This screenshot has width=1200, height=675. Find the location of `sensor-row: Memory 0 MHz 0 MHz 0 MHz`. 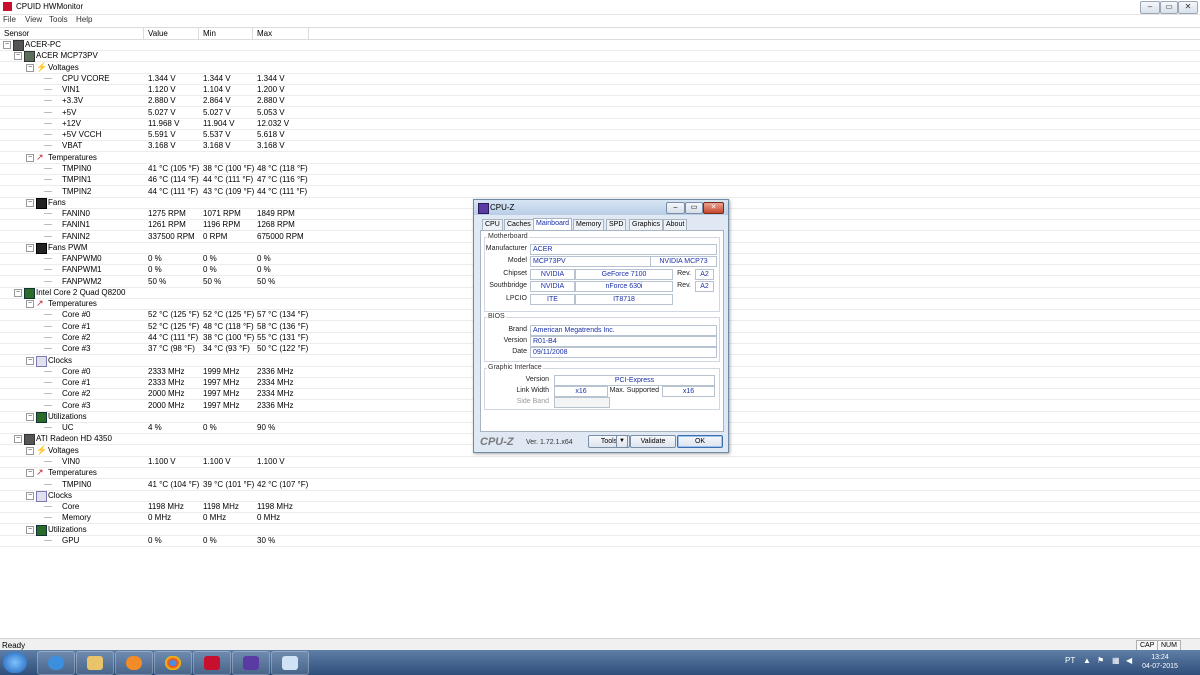

sensor-row: Memory 0 MHz 0 MHz 0 MHz is located at coordinates (600, 518).